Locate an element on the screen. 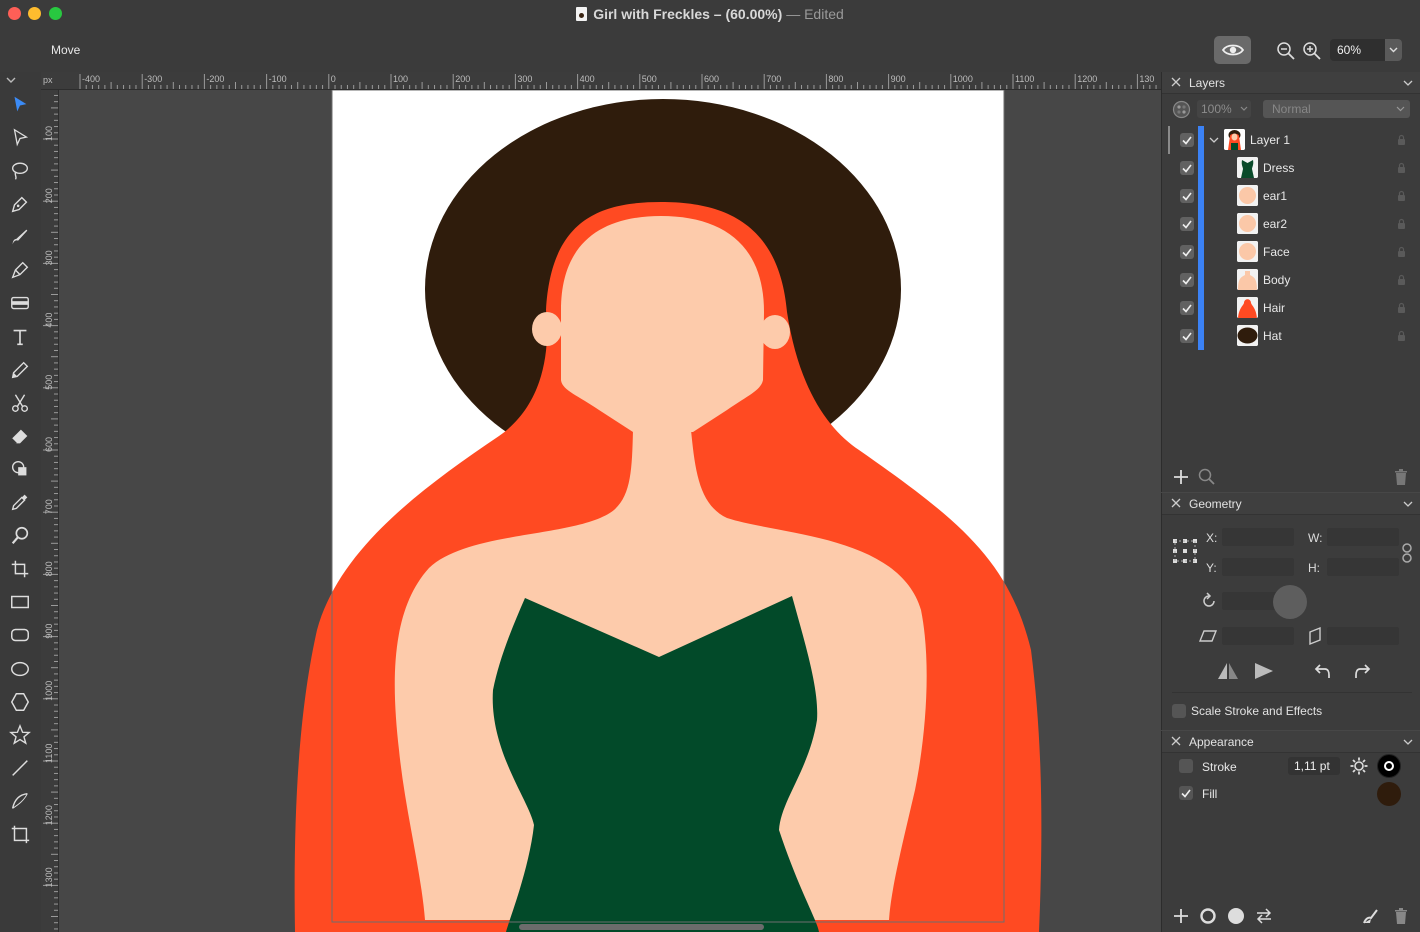  flip-vertical-icon is located at coordinates (1264, 671).